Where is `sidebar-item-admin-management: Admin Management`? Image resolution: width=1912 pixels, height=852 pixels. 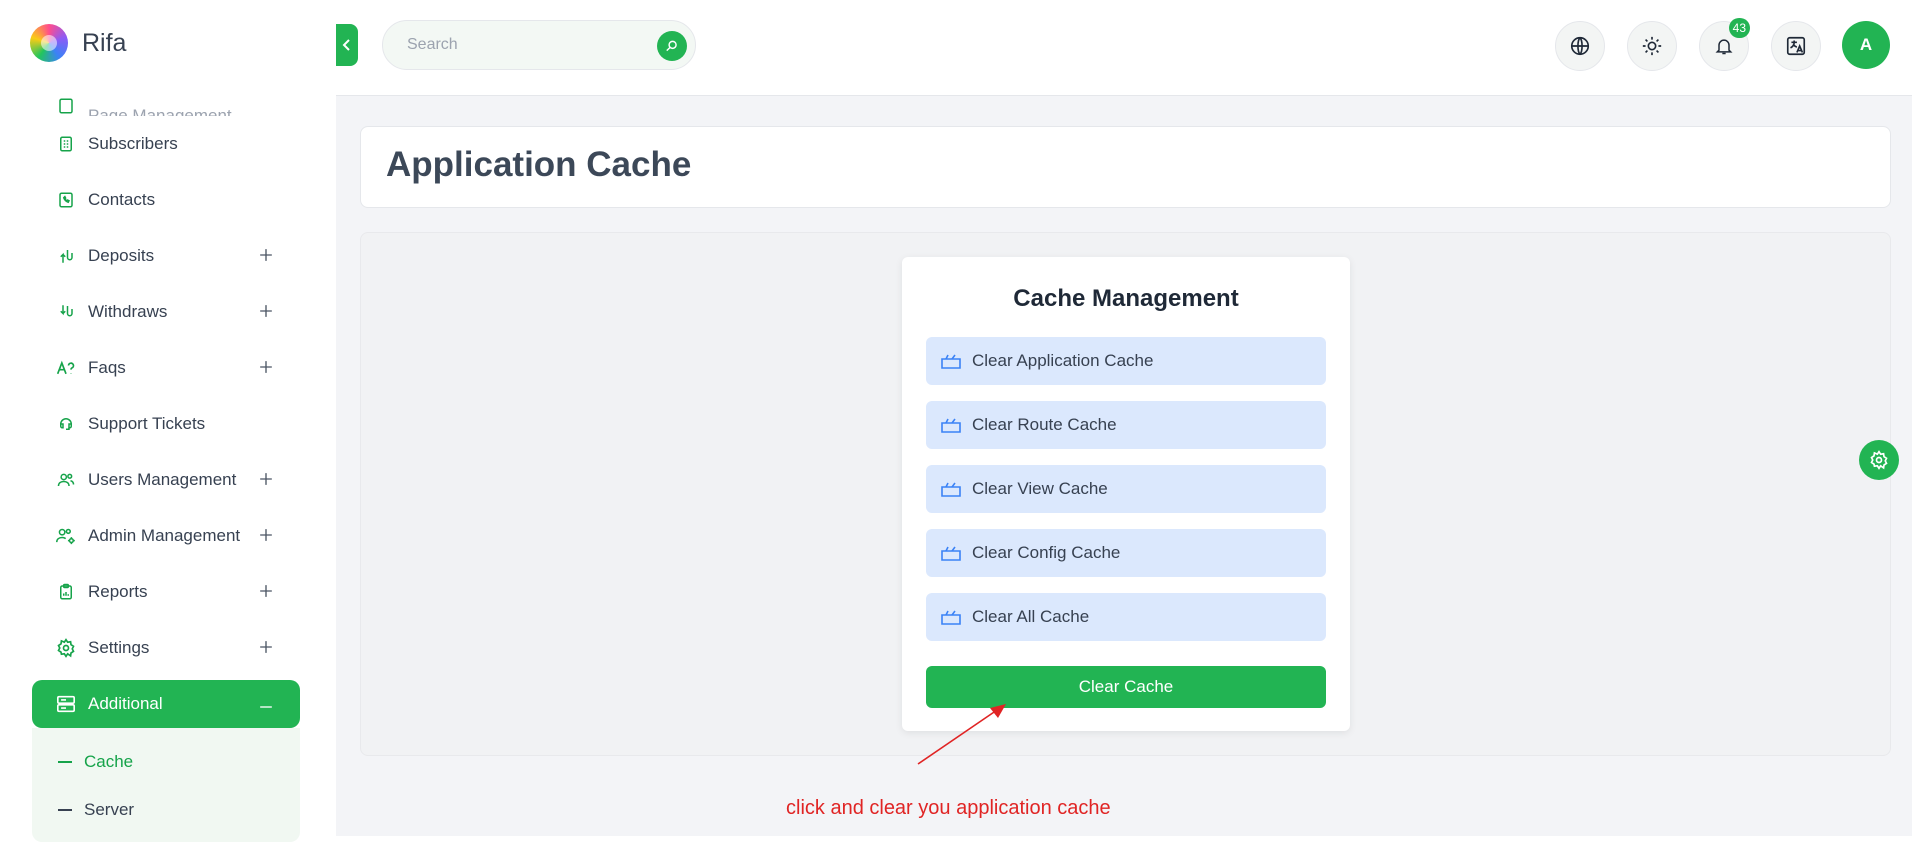 sidebar-item-admin-management: Admin Management is located at coordinates (166, 536).